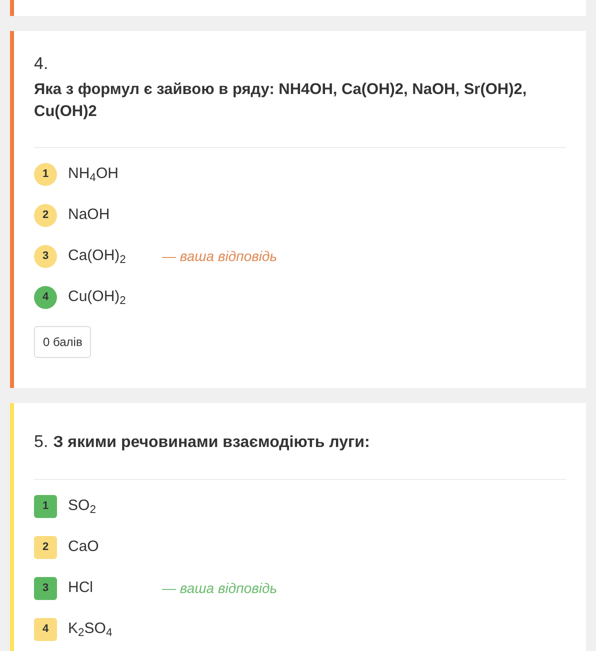 This screenshot has height=651, width=596. What do you see at coordinates (84, 546) in the screenshot?
I see `option-text: CaO` at bounding box center [84, 546].